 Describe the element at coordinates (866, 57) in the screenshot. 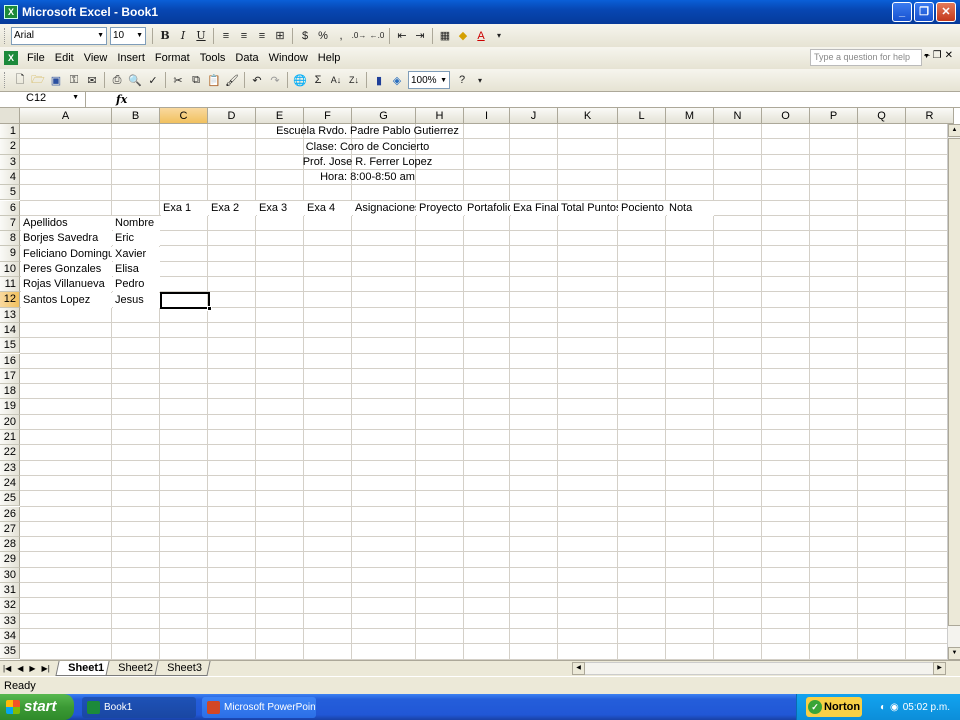

I see `help-question-input: Type a question for help` at that location.